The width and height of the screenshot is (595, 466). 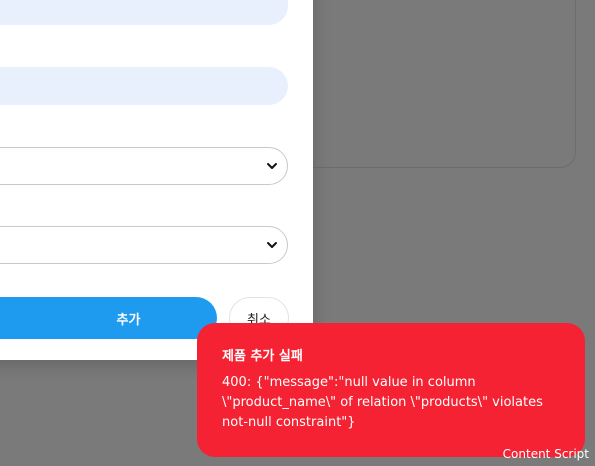 I want to click on add-button: 추가, so click(x=108, y=318).